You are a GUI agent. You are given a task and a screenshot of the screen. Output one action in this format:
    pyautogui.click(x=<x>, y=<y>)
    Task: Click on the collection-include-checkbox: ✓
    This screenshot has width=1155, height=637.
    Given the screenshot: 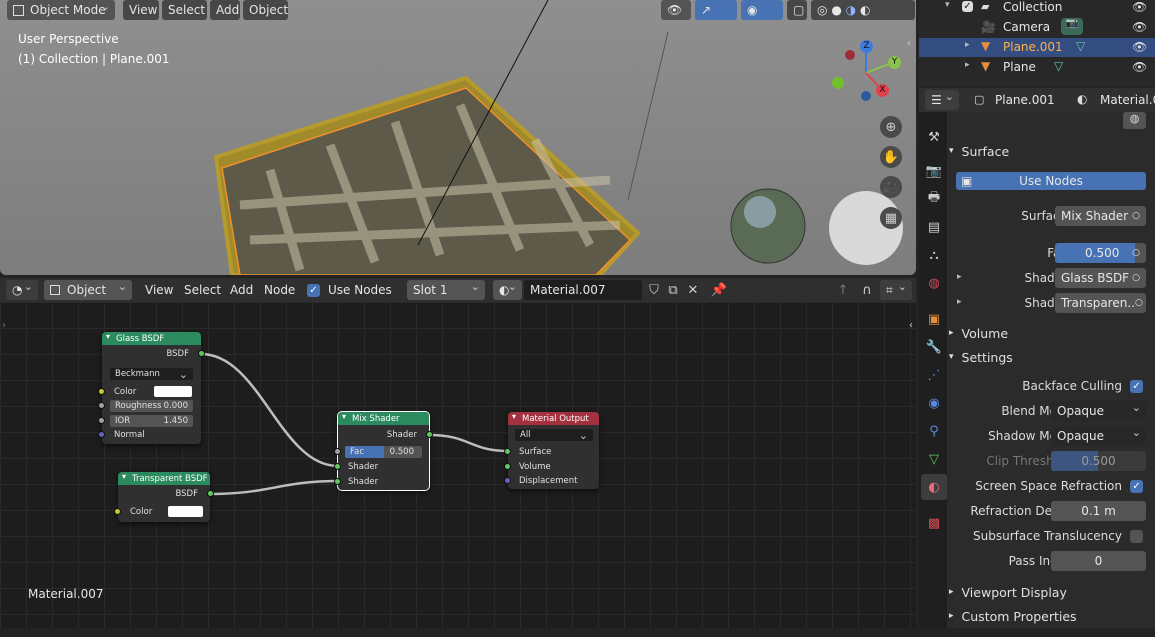 What is the action you would take?
    pyautogui.click(x=967, y=6)
    